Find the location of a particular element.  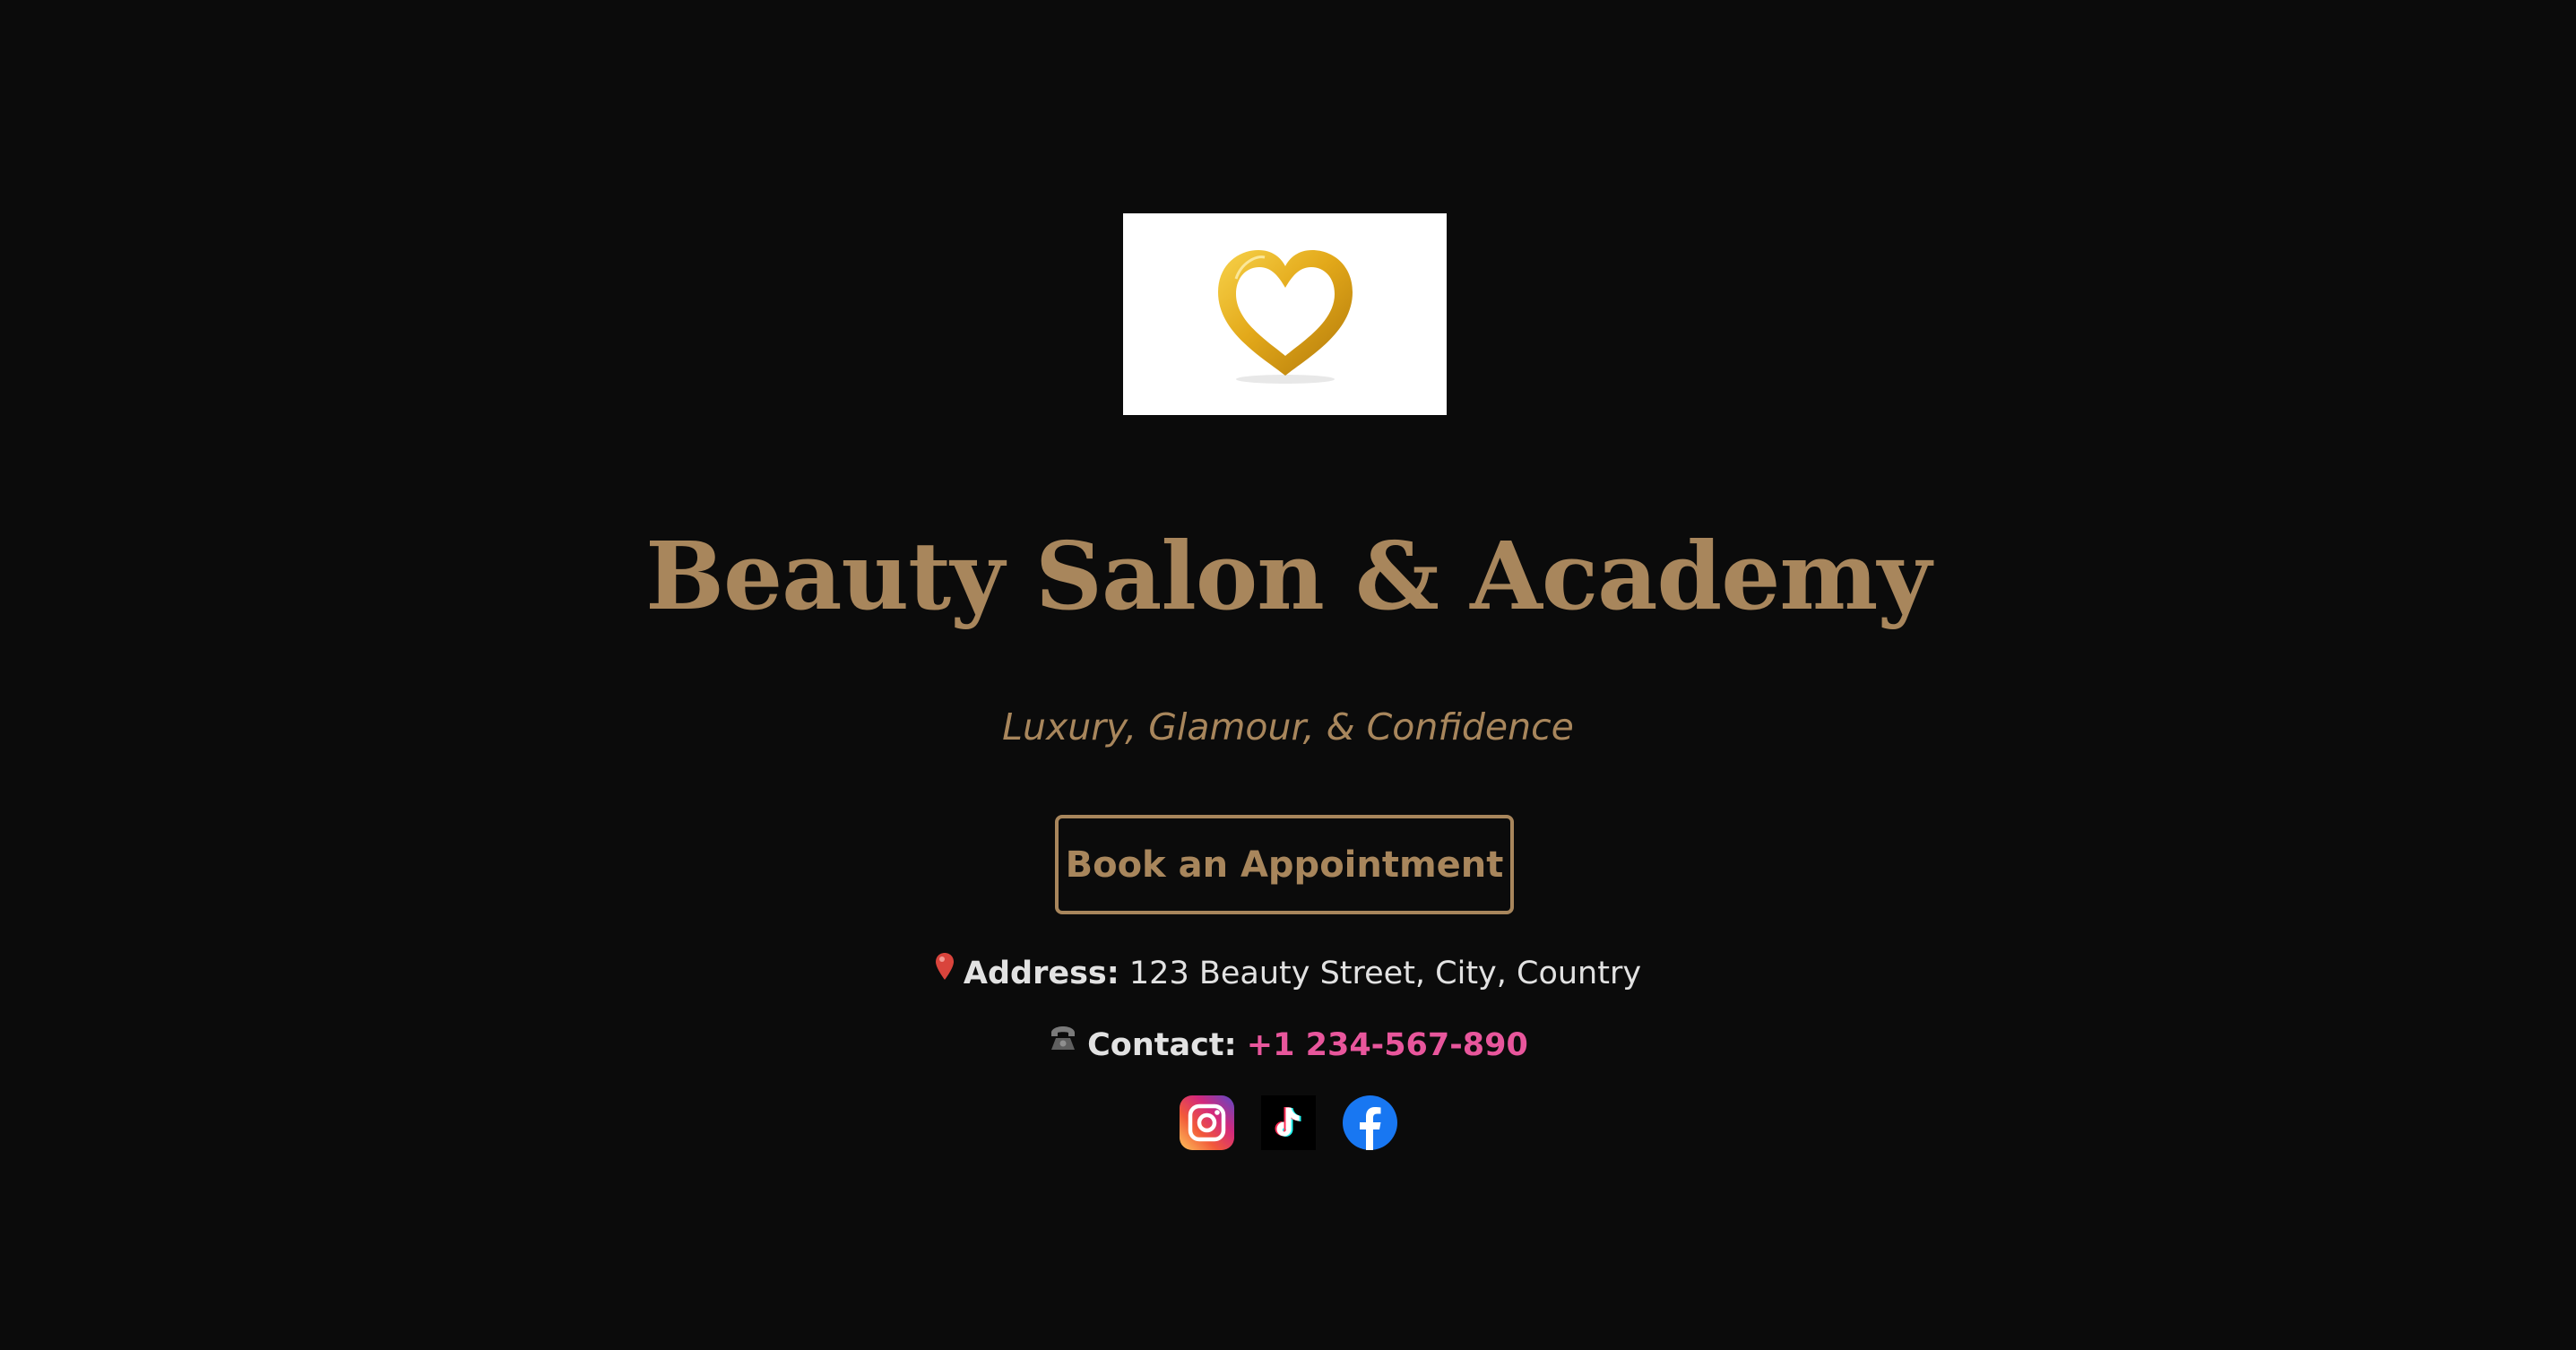

gold-heart-icon is located at coordinates (1285, 317).